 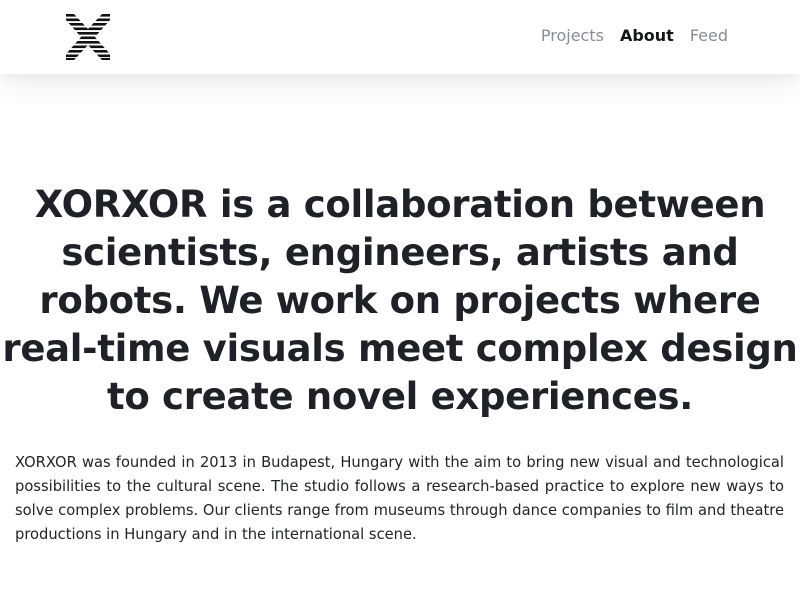 What do you see at coordinates (572, 36) in the screenshot?
I see `nav-link-projects: Projects` at bounding box center [572, 36].